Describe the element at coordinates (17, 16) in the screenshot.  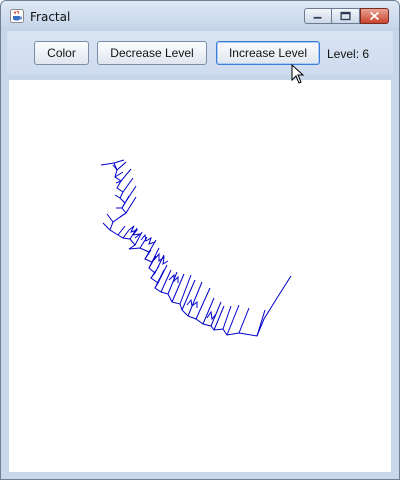
I see `java-cup-icon` at that location.